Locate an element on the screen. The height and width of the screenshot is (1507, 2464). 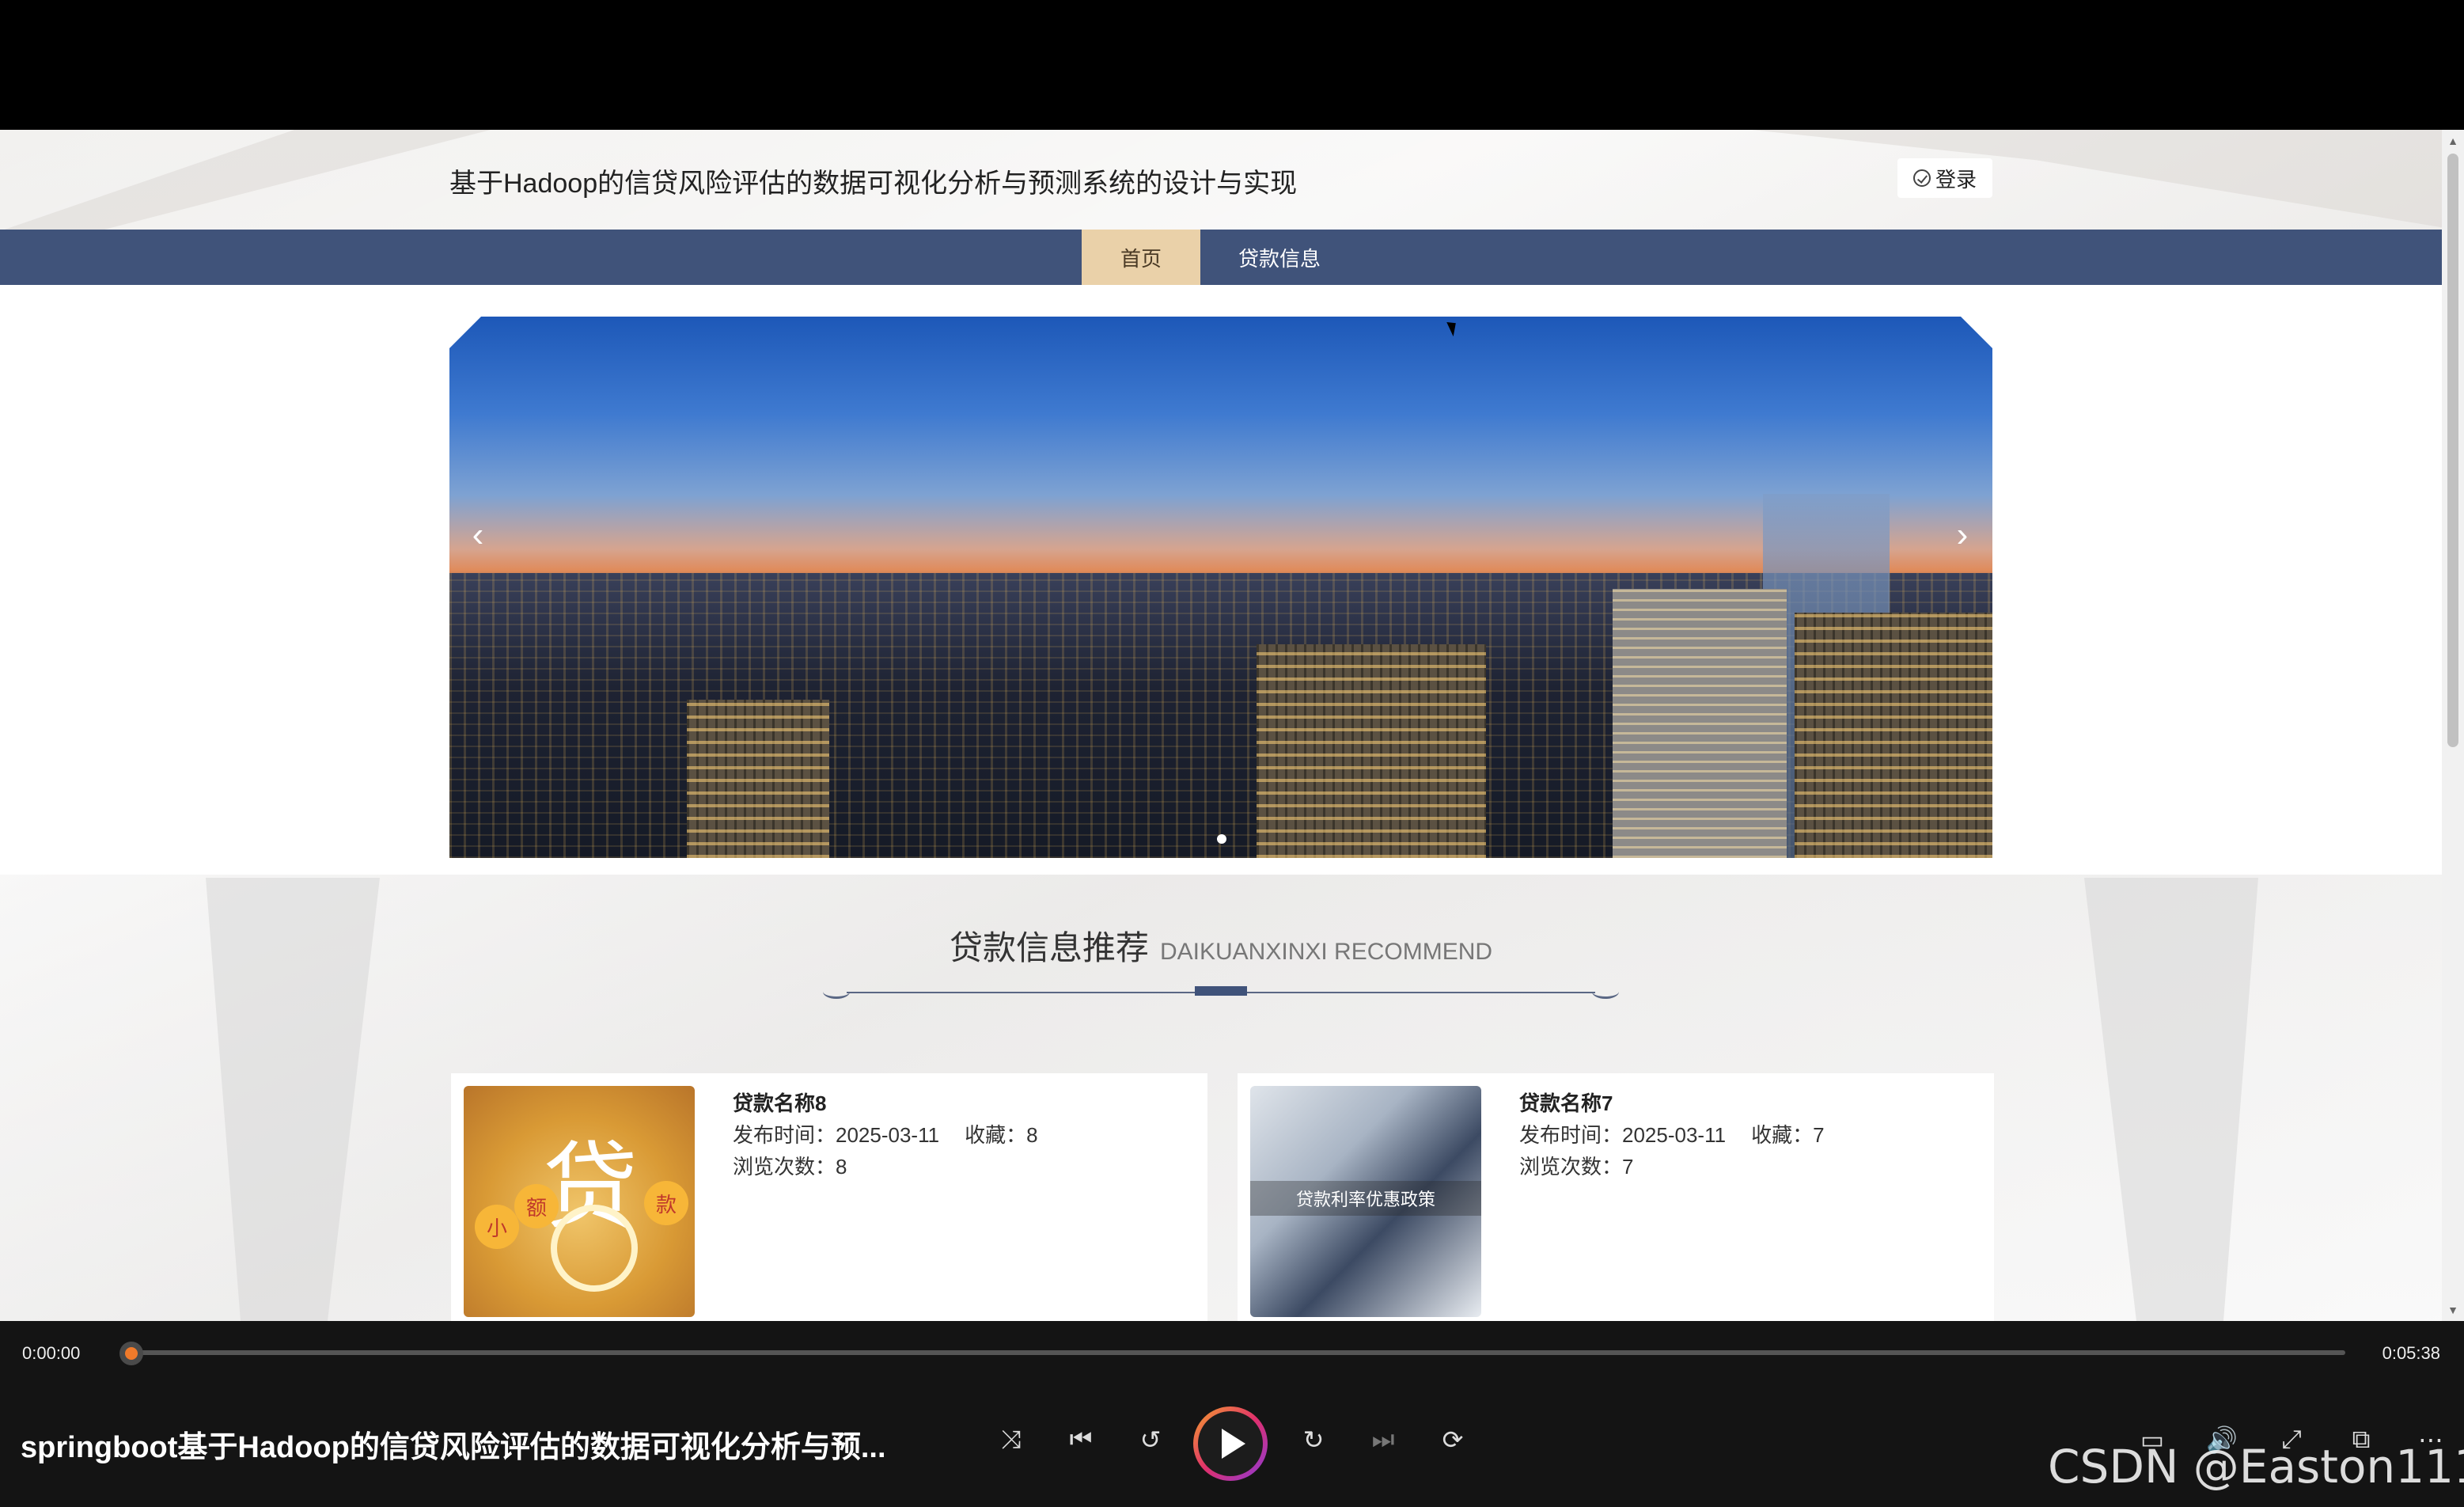
forward-30-icon: ↻ is located at coordinates (1313, 1439).